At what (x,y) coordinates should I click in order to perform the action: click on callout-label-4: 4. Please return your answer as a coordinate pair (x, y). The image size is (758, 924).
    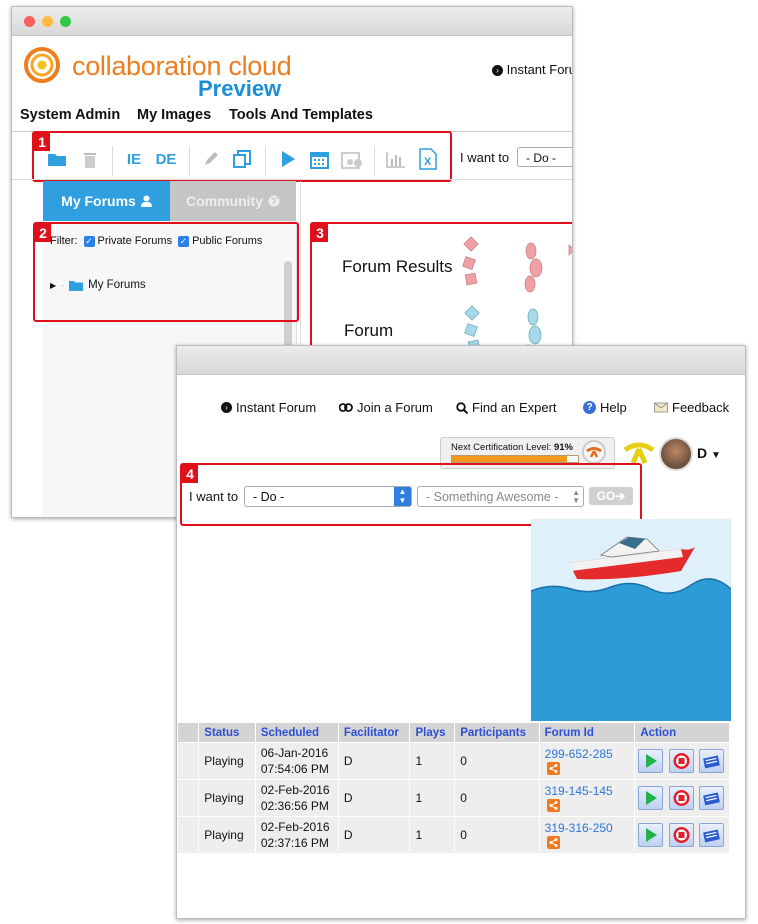
    Looking at the image, I should click on (190, 474).